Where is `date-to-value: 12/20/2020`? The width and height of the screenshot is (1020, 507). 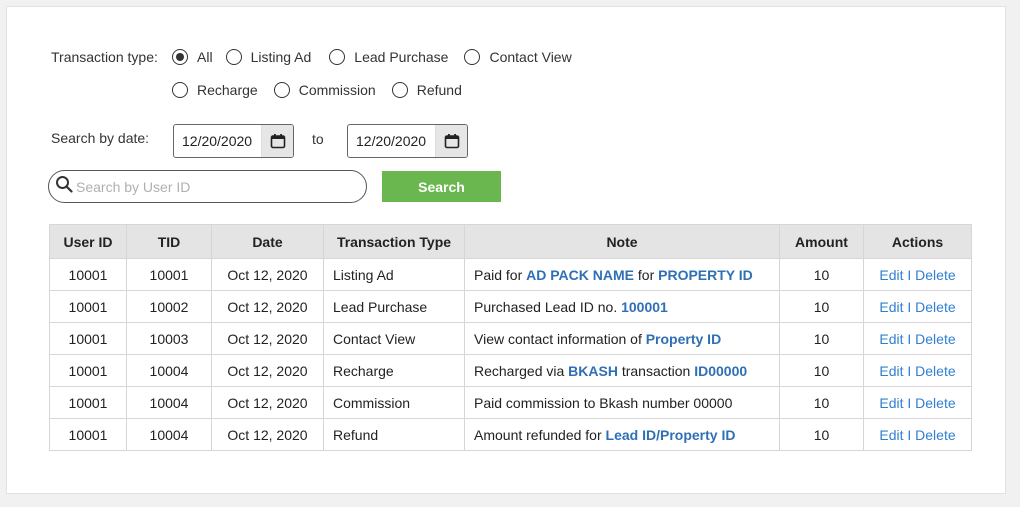 date-to-value: 12/20/2020 is located at coordinates (391, 141).